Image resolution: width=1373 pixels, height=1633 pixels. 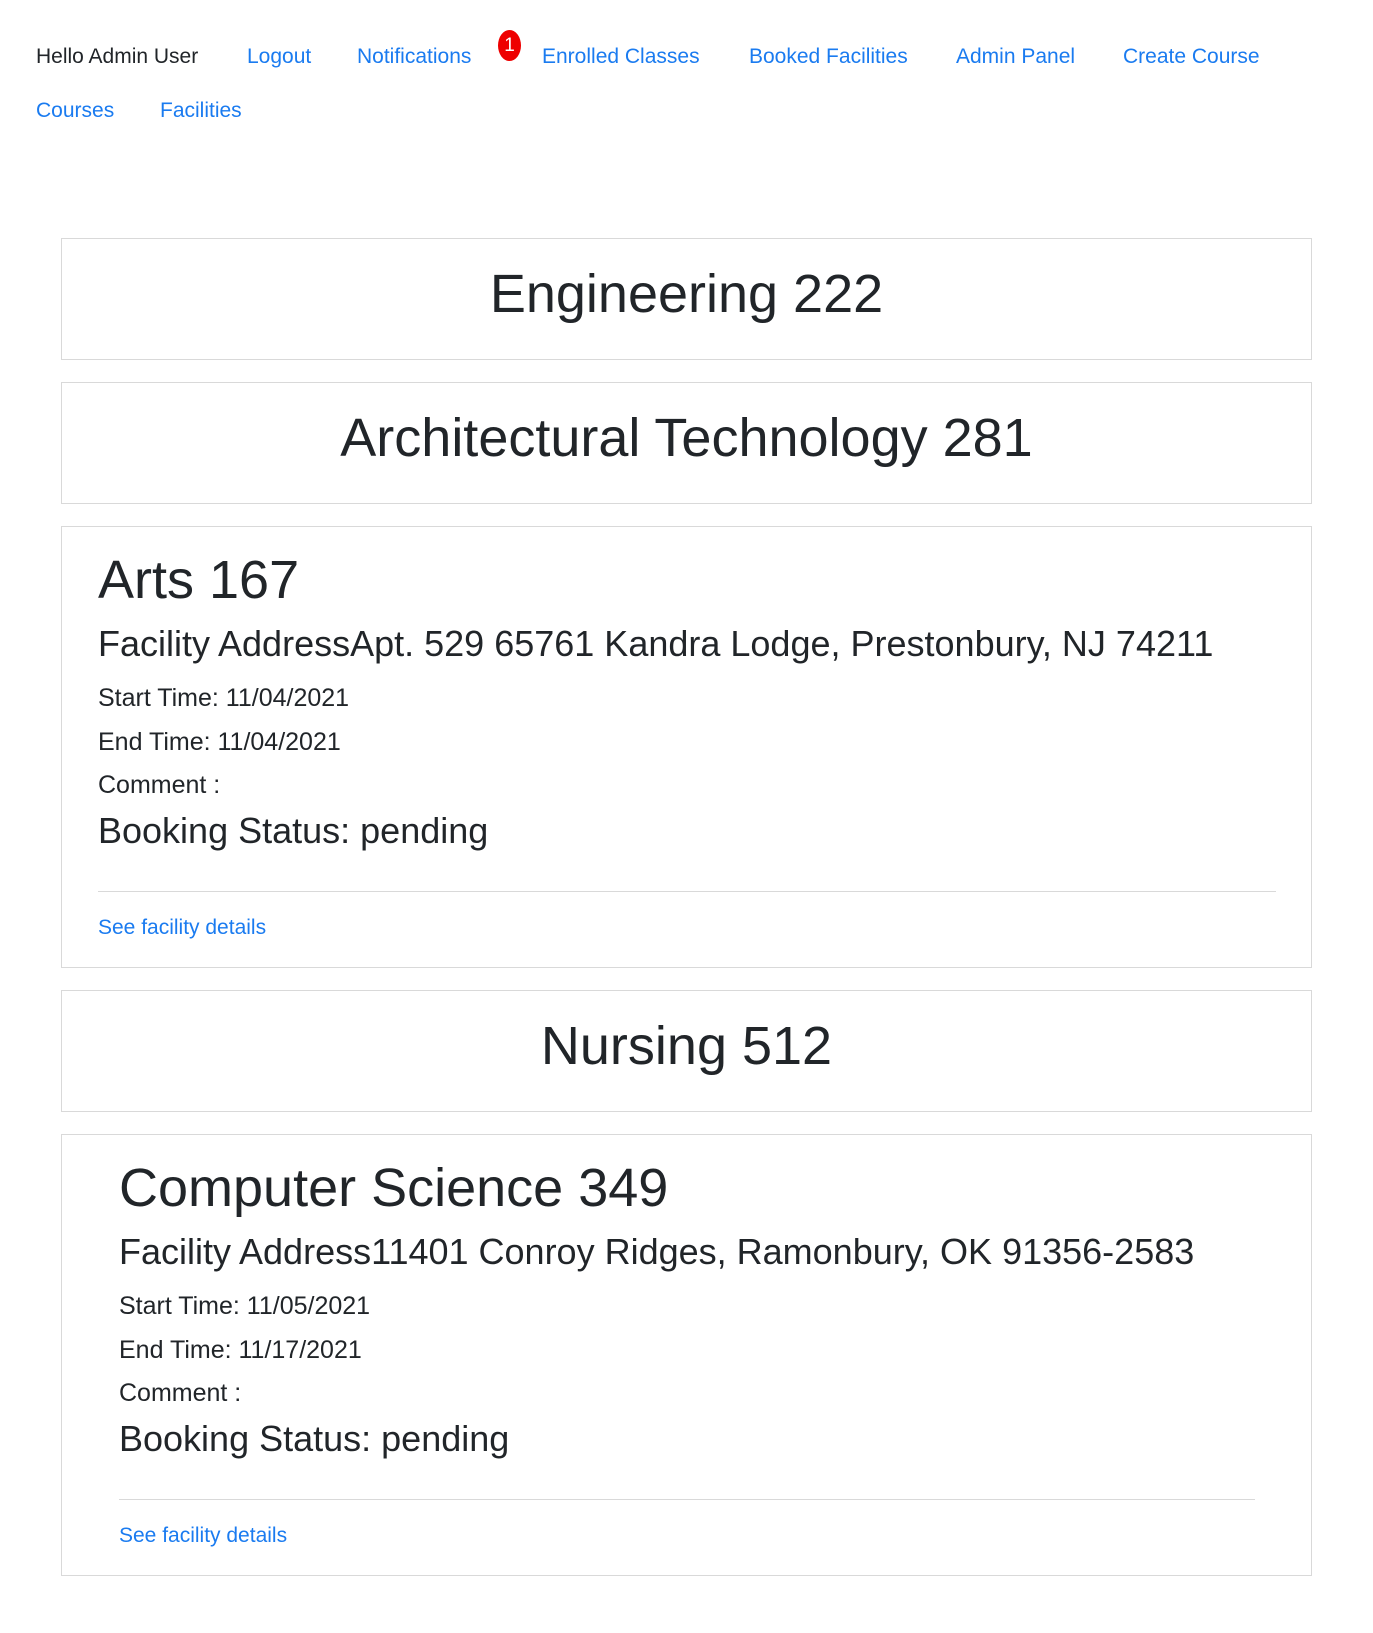 I want to click on booking-card: Nursing 512, so click(x=686, y=1051).